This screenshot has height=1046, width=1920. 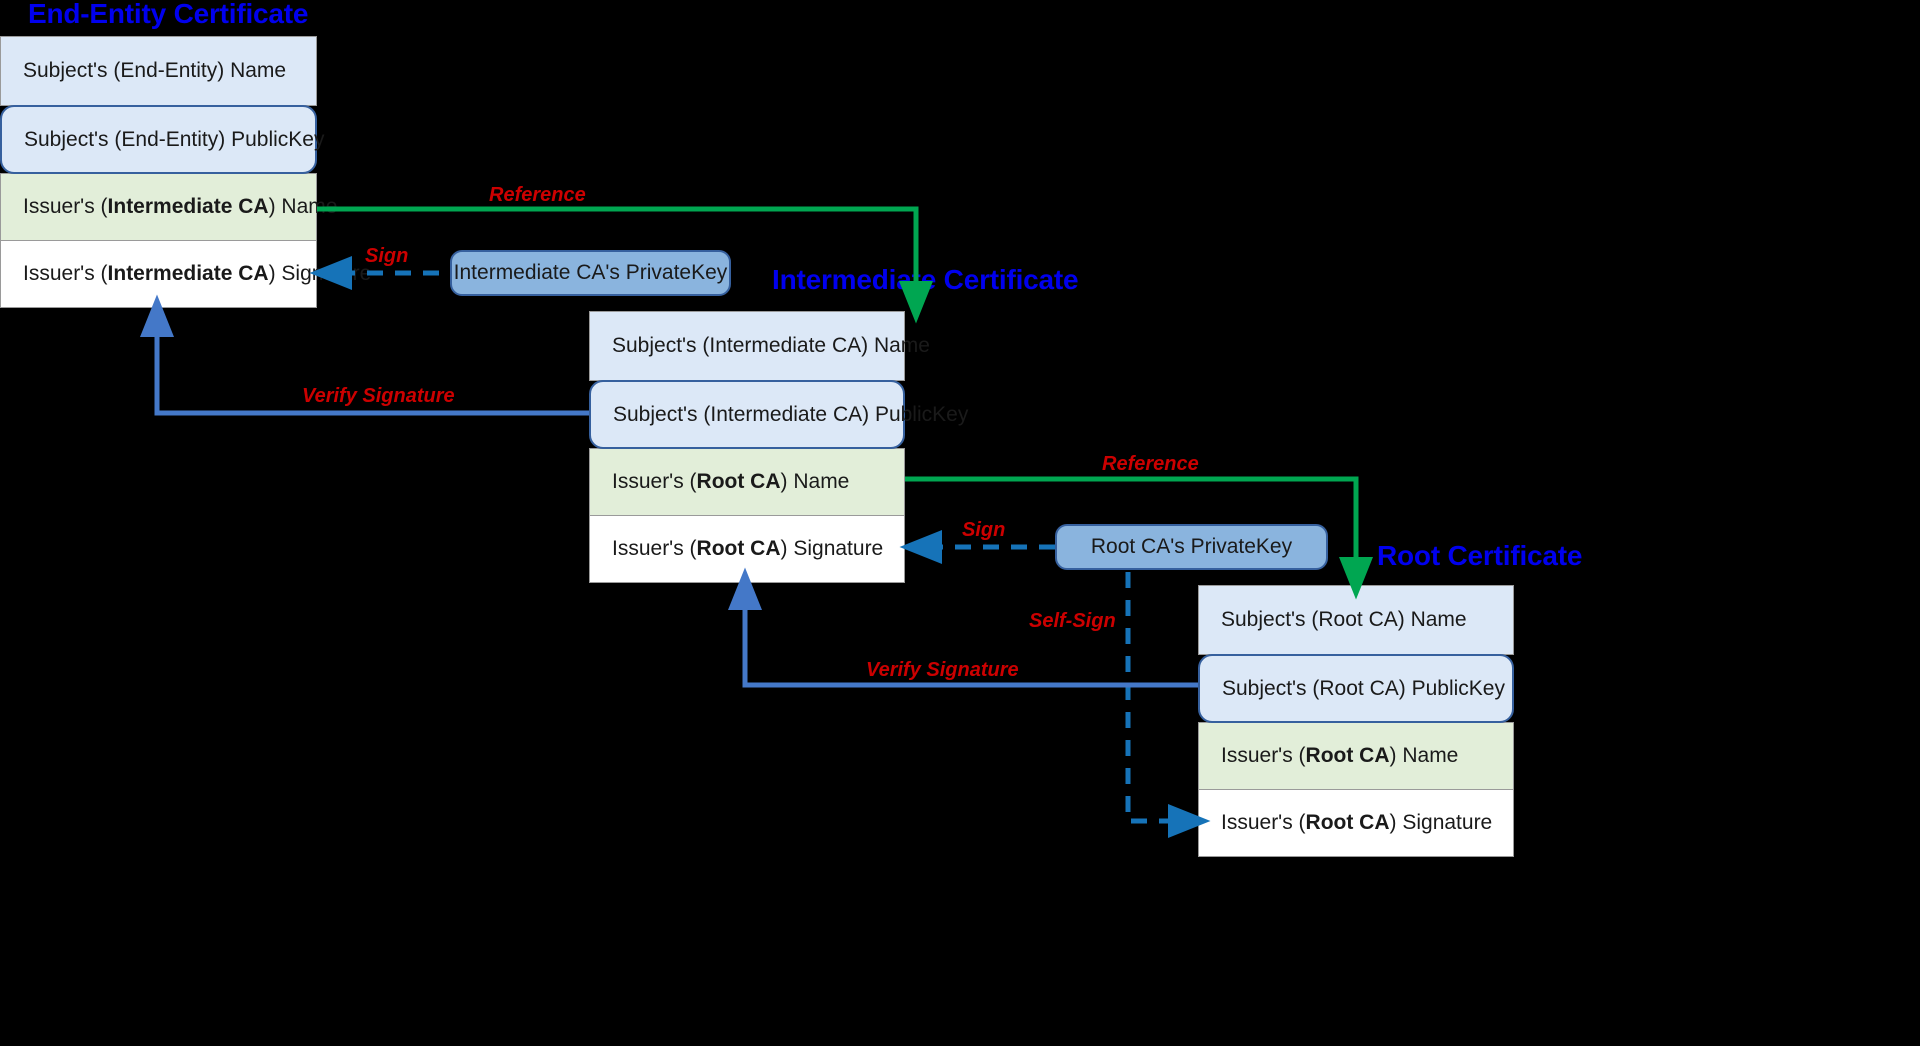 I want to click on private-key-intermediate: Intermediate CA's PrivateKey, so click(x=590, y=273).